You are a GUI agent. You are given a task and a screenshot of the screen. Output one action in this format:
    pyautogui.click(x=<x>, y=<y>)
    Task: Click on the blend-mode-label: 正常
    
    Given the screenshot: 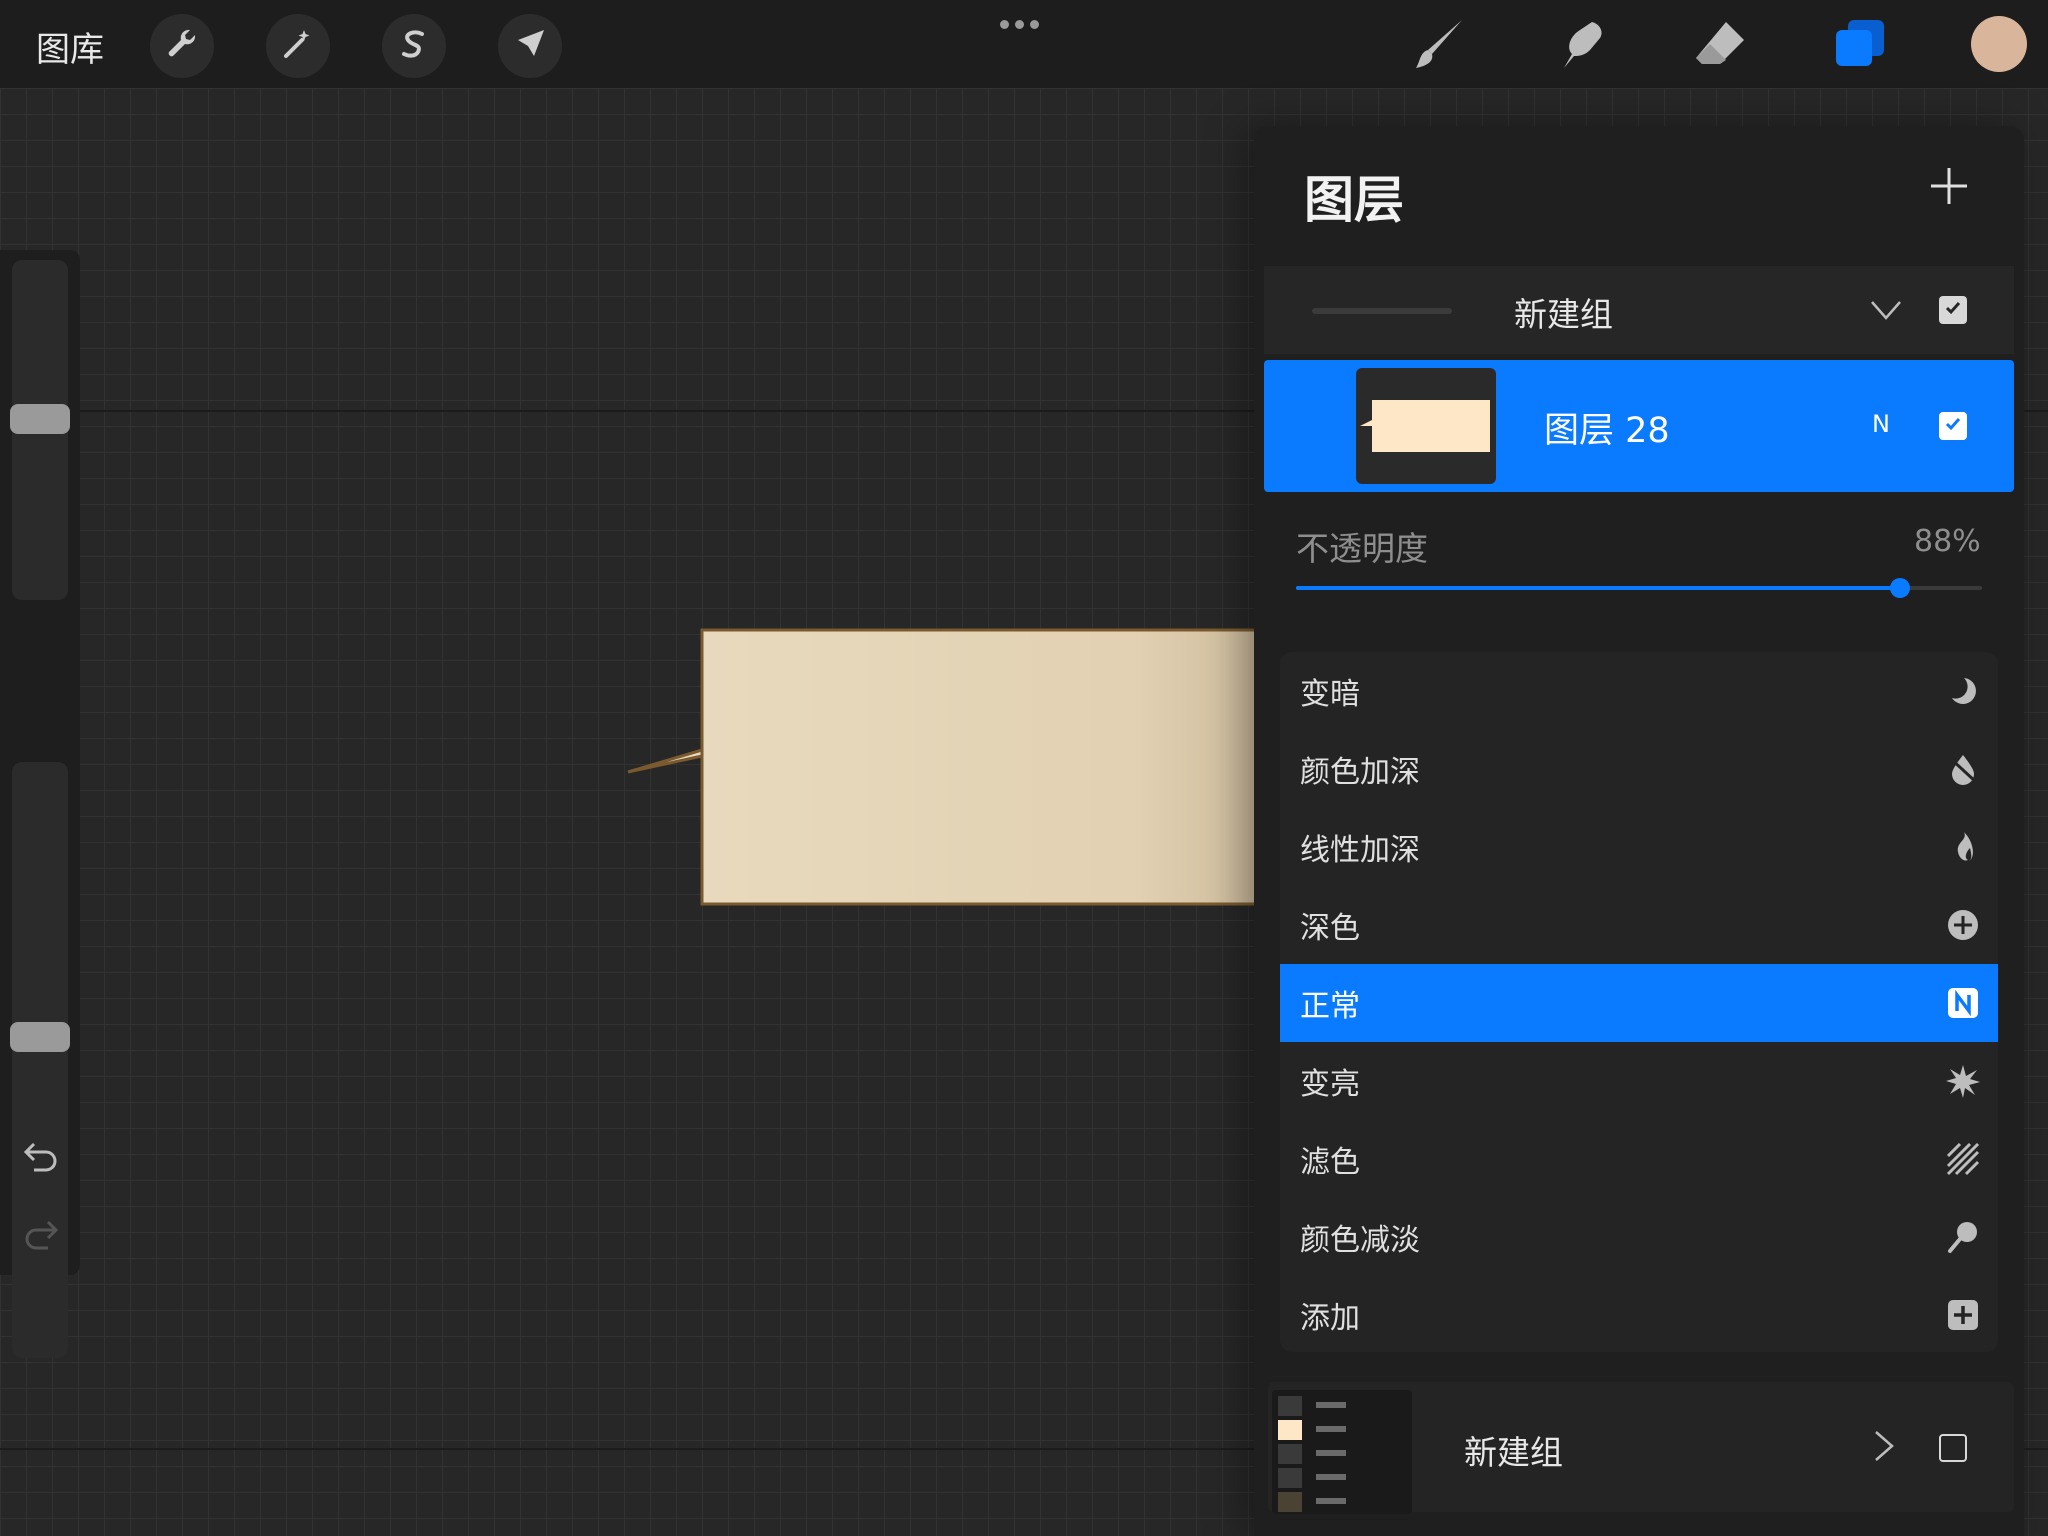 What is the action you would take?
    pyautogui.click(x=1330, y=1006)
    